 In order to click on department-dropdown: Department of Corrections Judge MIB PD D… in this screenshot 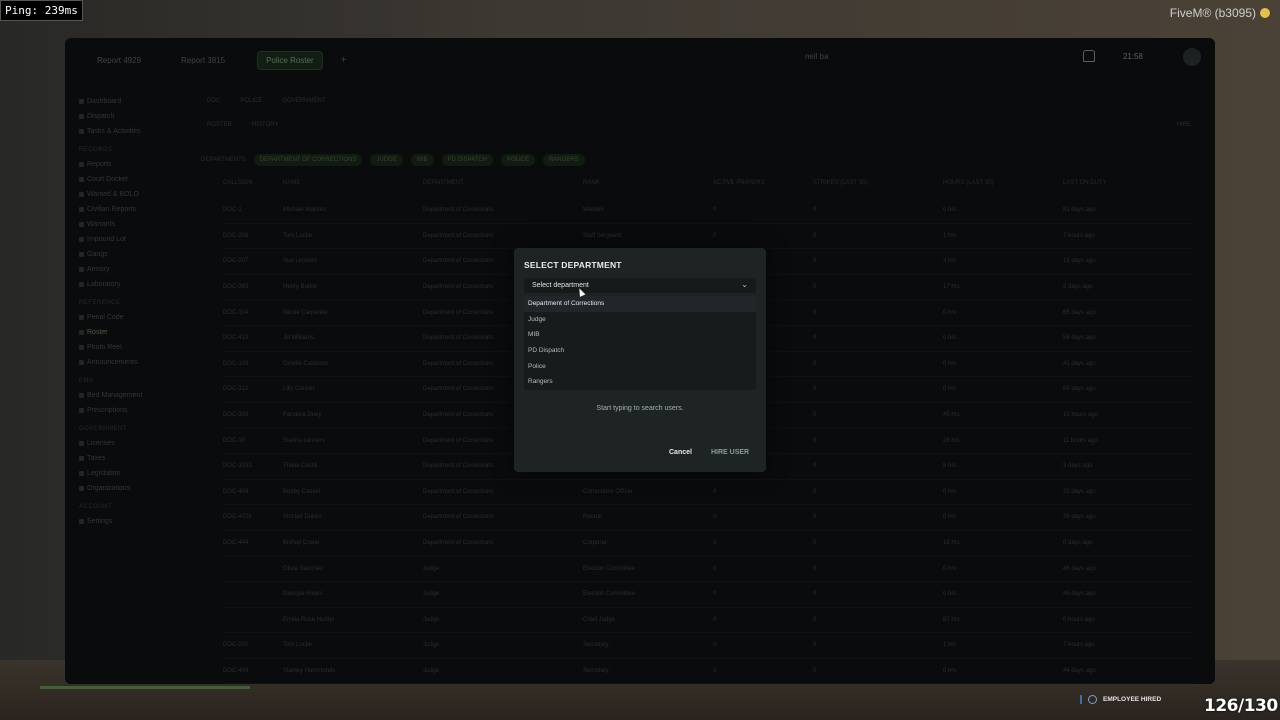, I will do `click(640, 343)`.